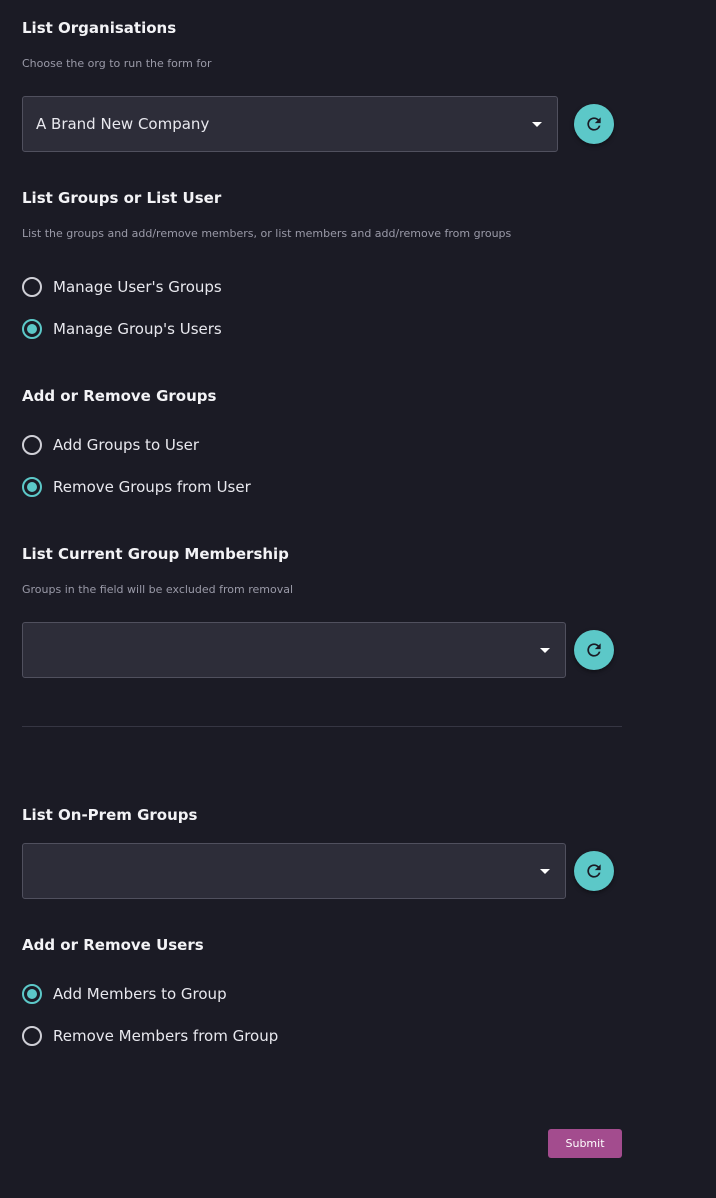  I want to click on section-divider, so click(322, 726).